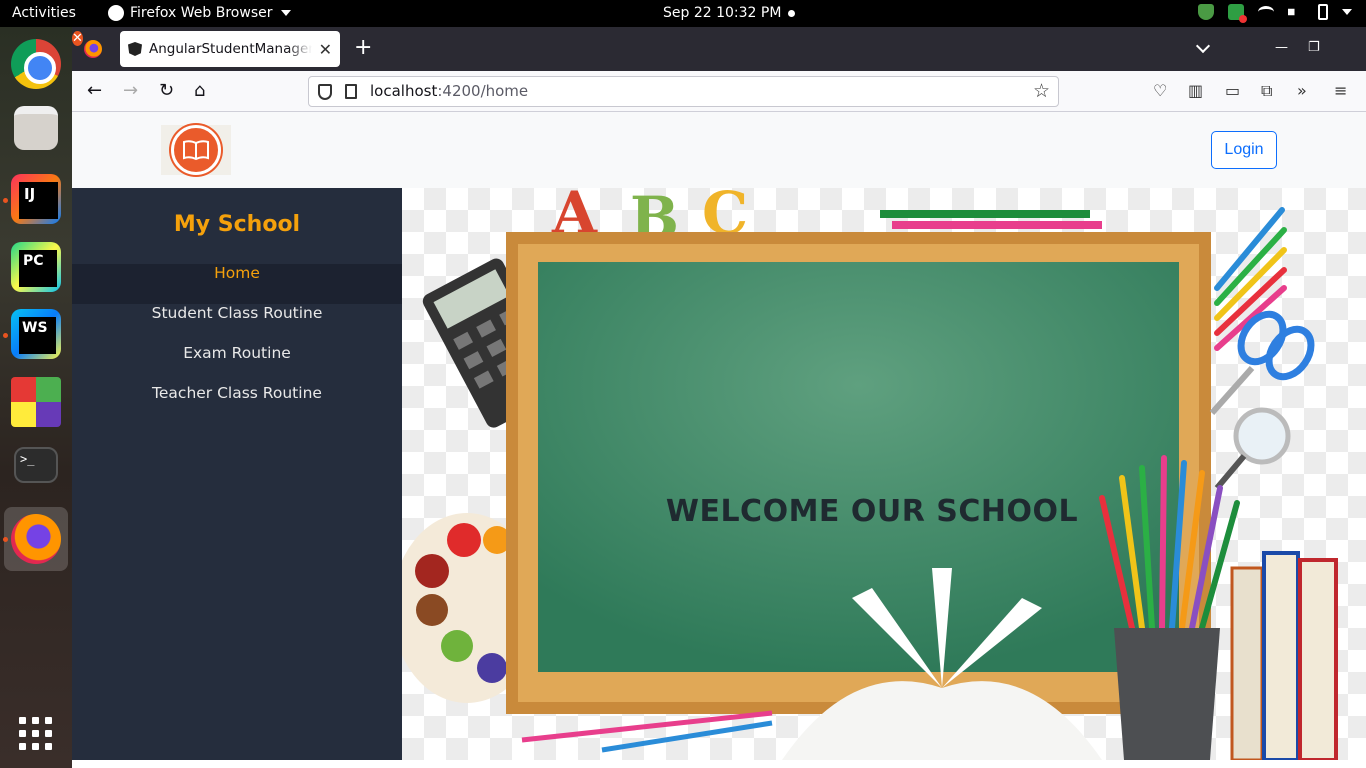 The image size is (1366, 768). Describe the element at coordinates (1275, 13) in the screenshot. I see `system-tray` at that location.